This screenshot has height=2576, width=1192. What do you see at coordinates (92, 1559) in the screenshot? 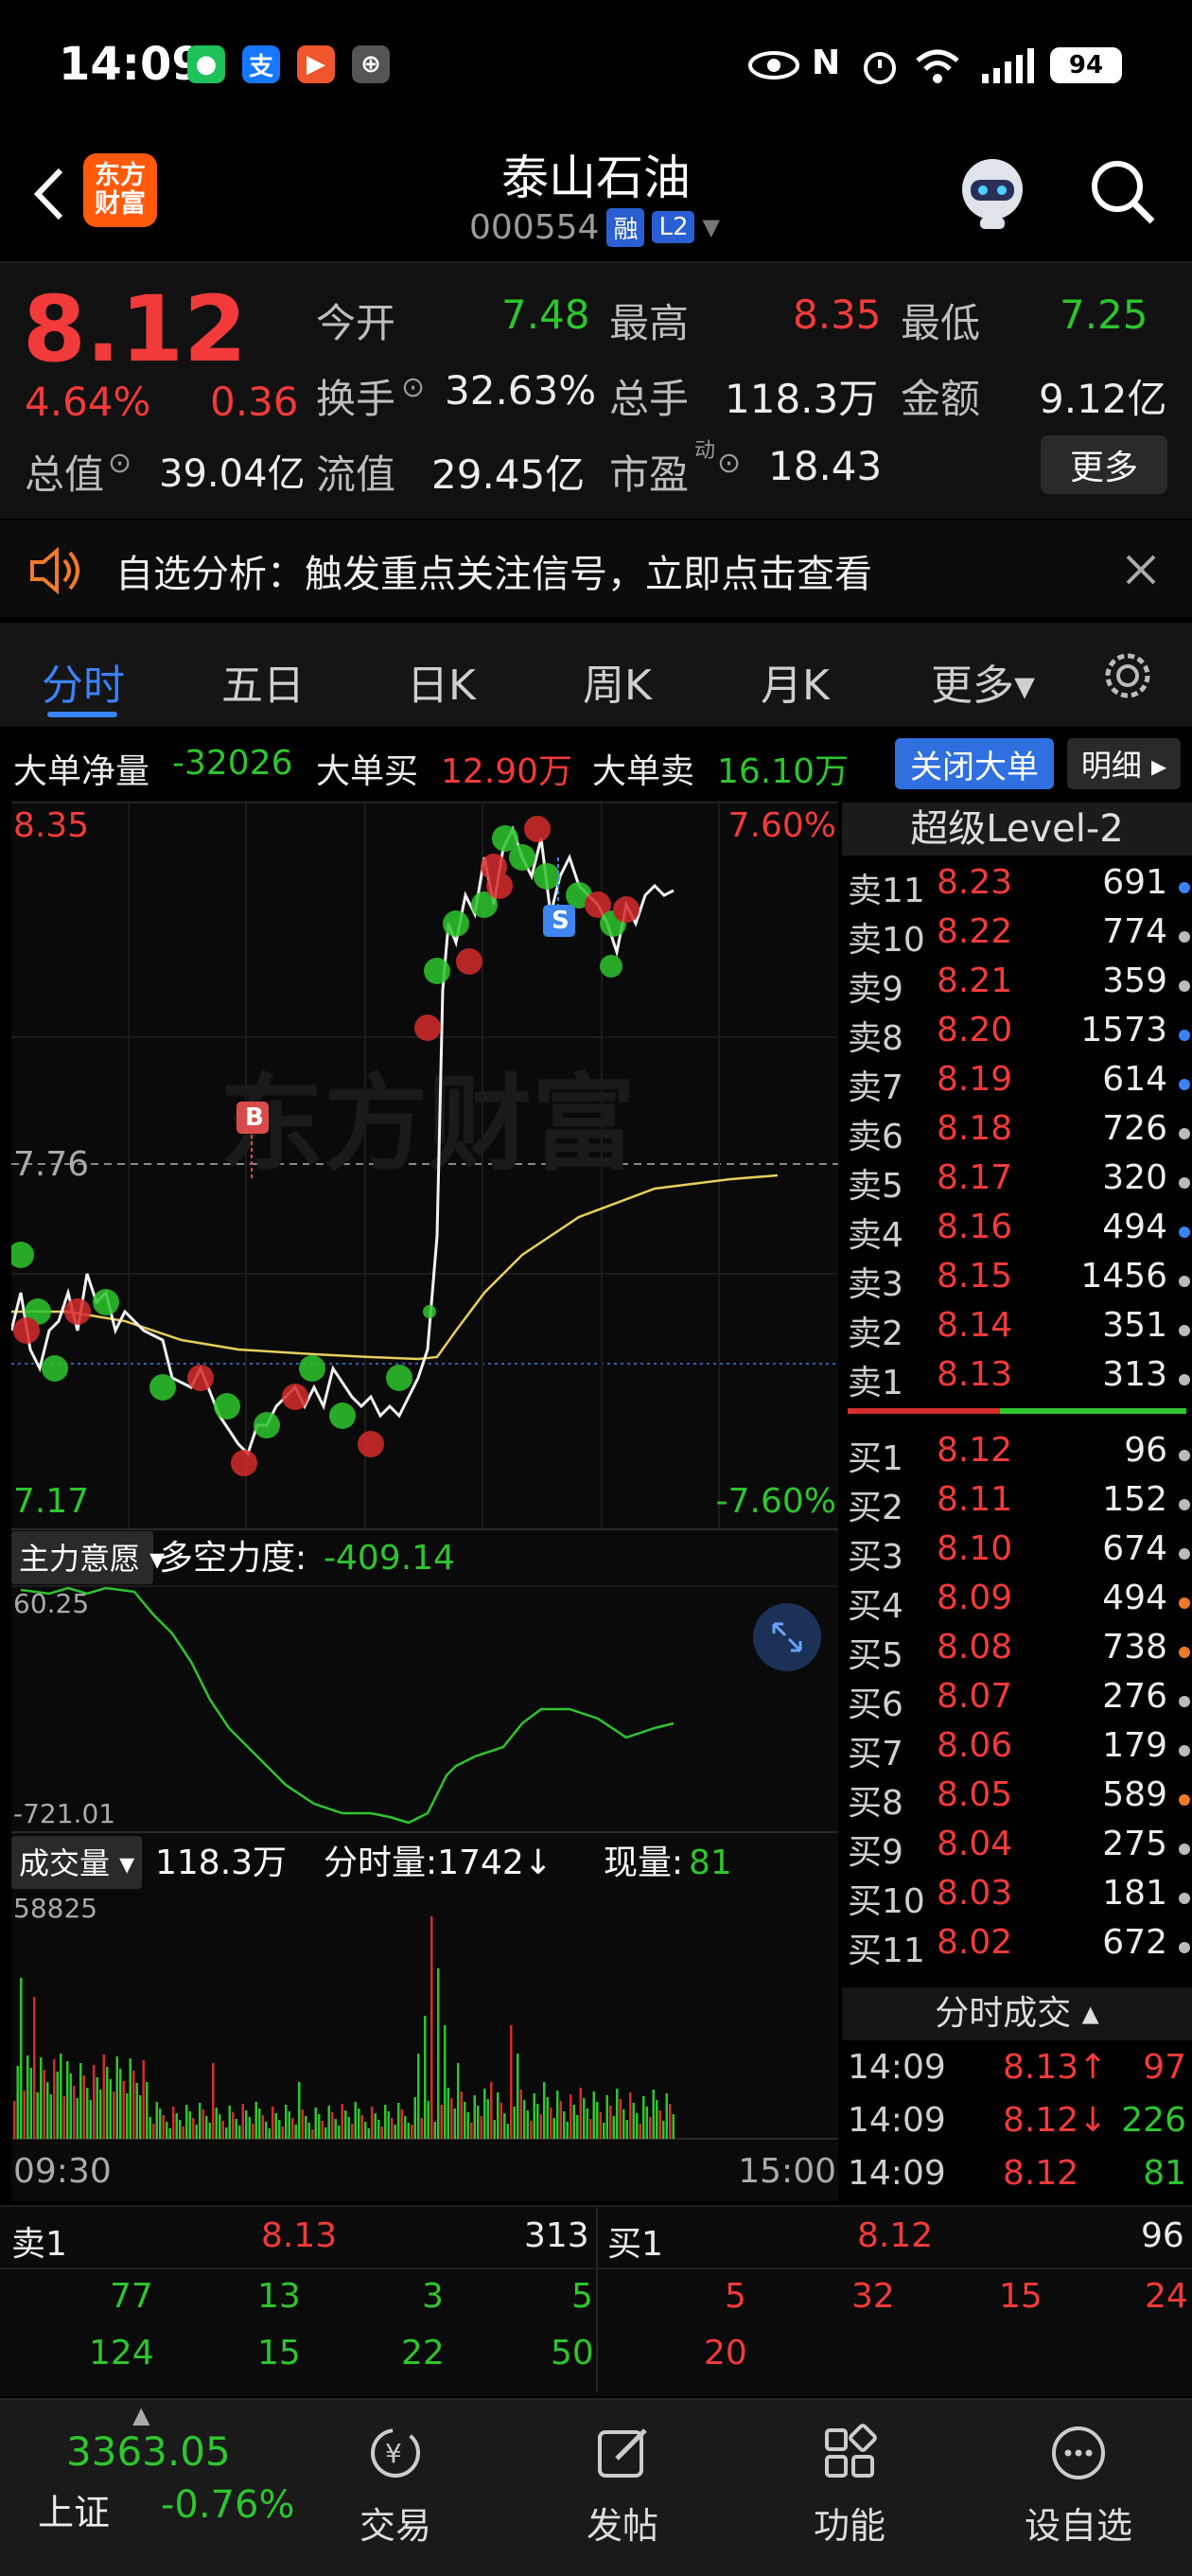
I see `indicator-selector: 主力意愿 ▾` at bounding box center [92, 1559].